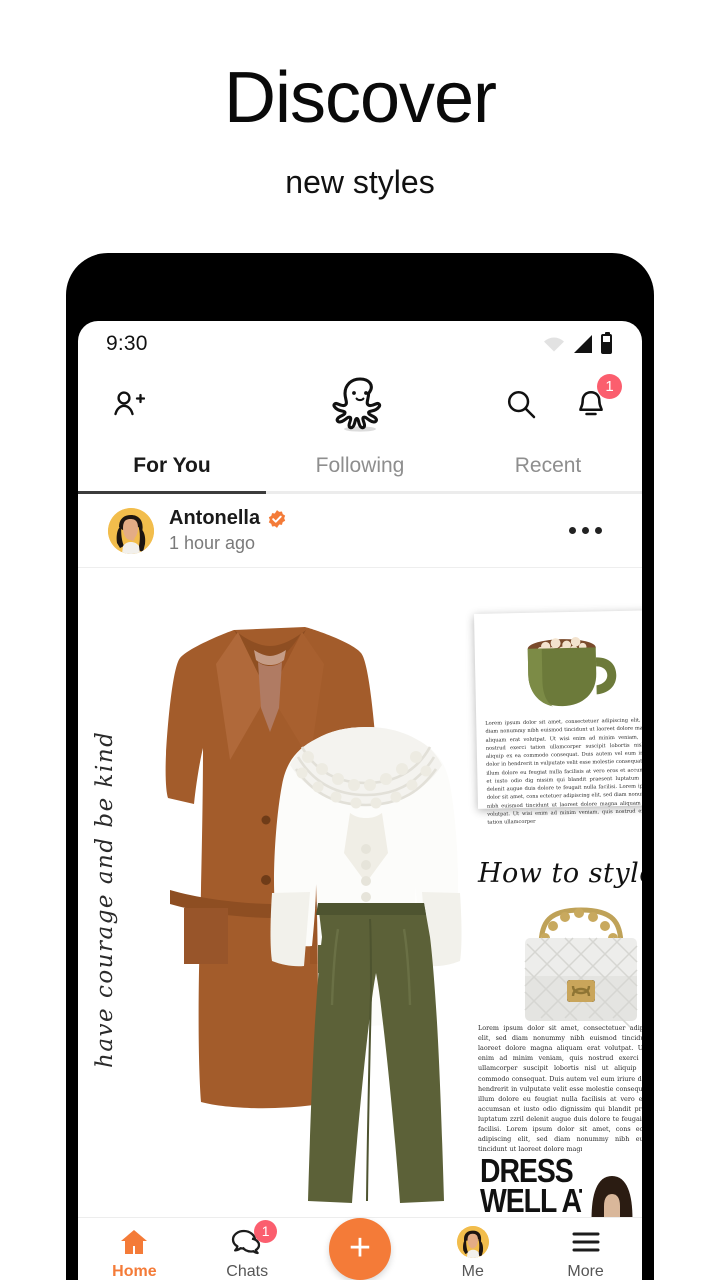  I want to click on tab-for-you: For You, so click(172, 466).